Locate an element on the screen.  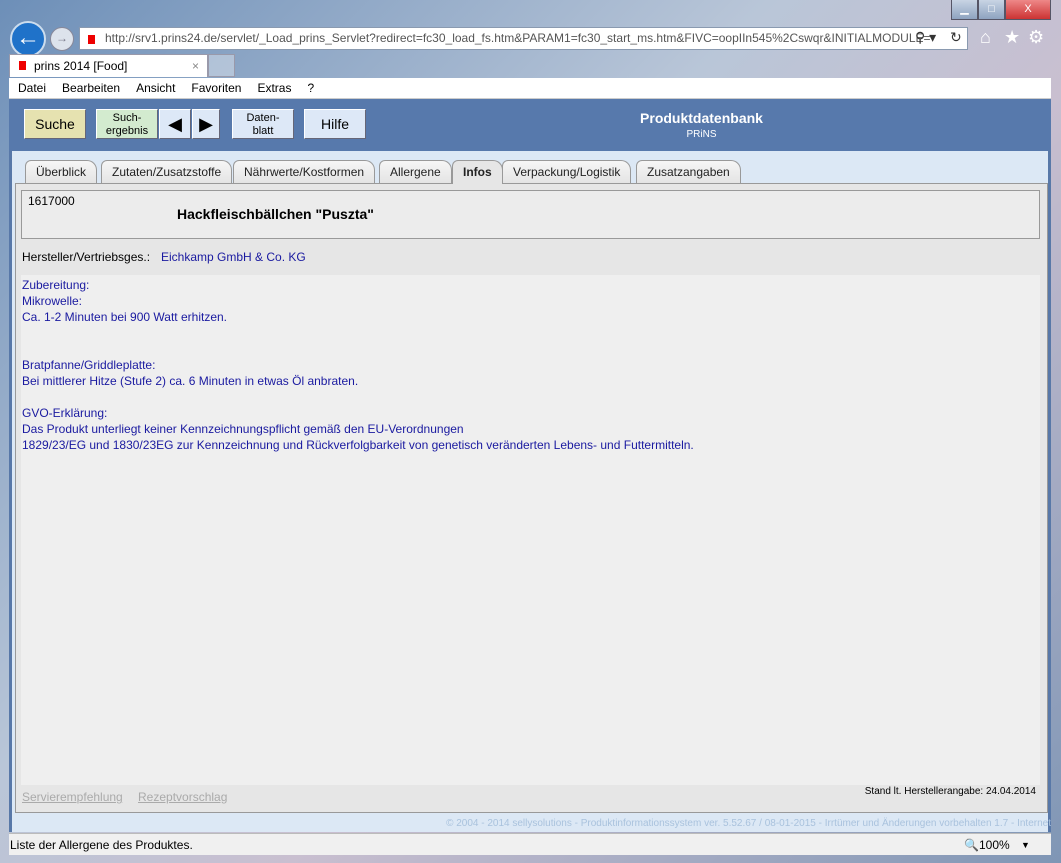
menu-ansicht: Ansicht is located at coordinates (155, 88).